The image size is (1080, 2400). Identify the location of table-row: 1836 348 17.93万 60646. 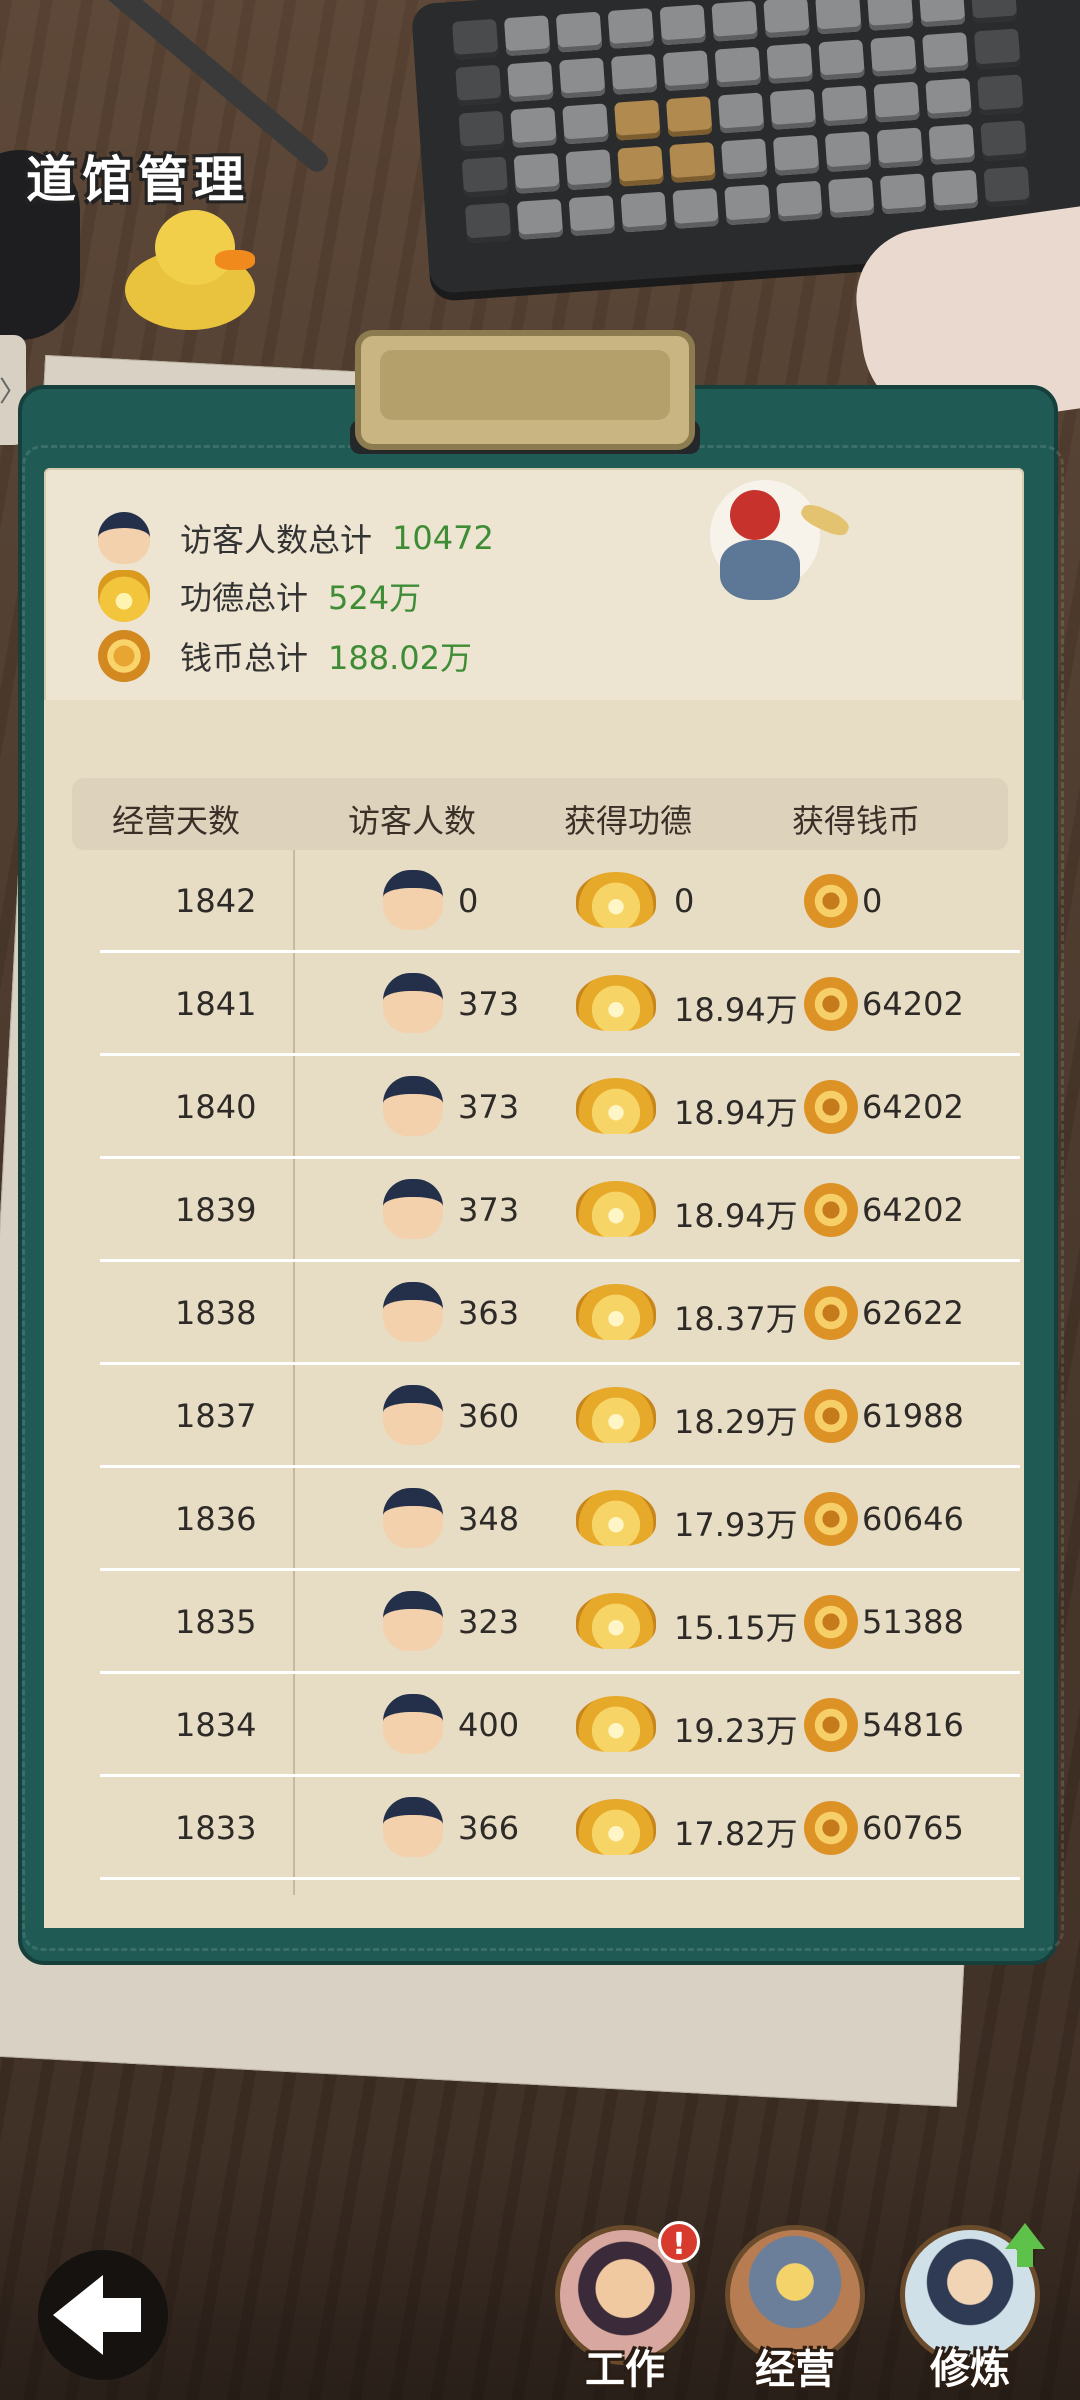
(560, 1519).